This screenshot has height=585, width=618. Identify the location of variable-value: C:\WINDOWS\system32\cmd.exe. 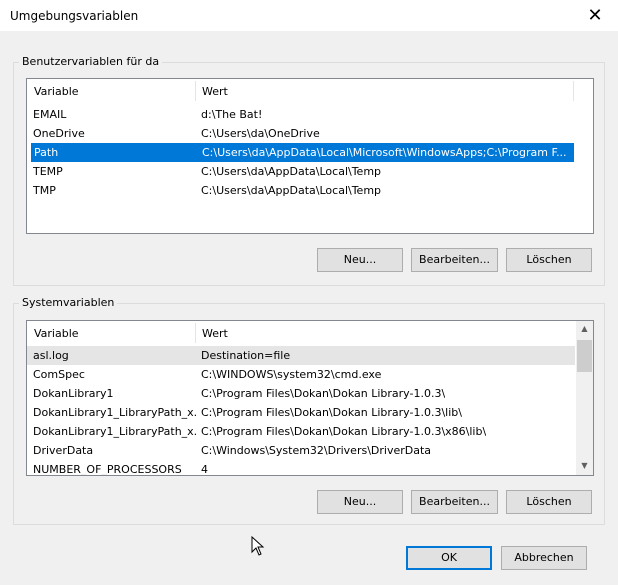
(291, 374).